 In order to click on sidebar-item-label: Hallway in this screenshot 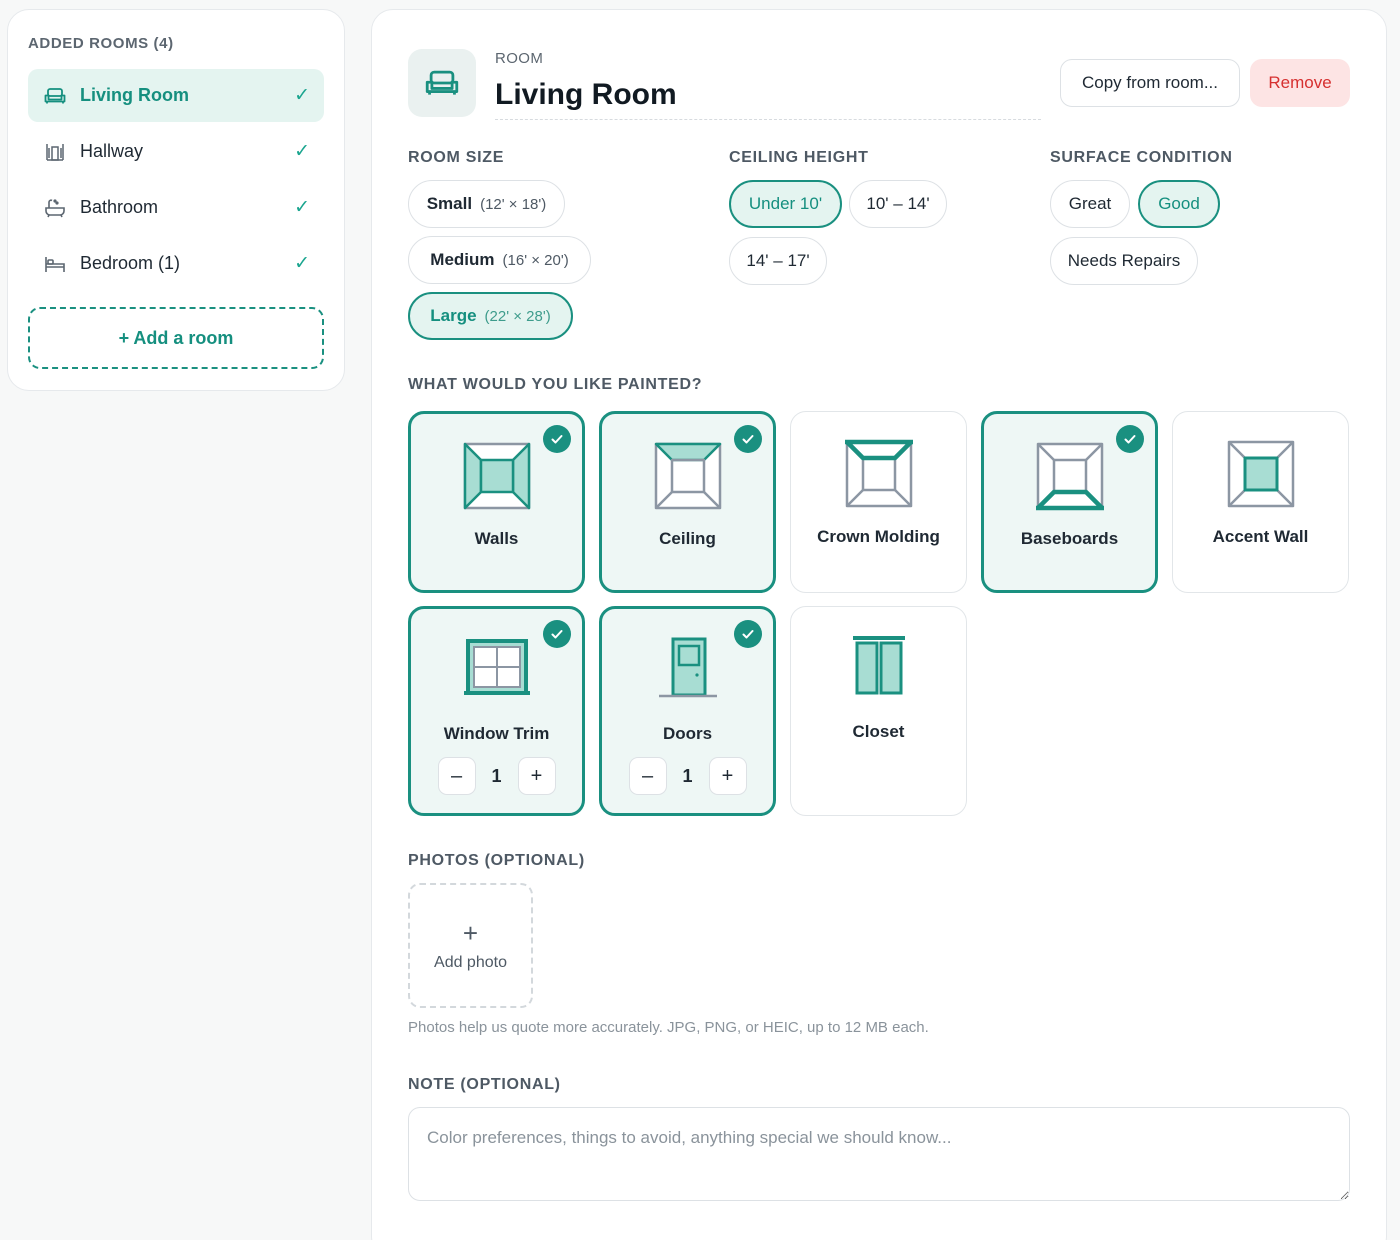, I will do `click(112, 151)`.